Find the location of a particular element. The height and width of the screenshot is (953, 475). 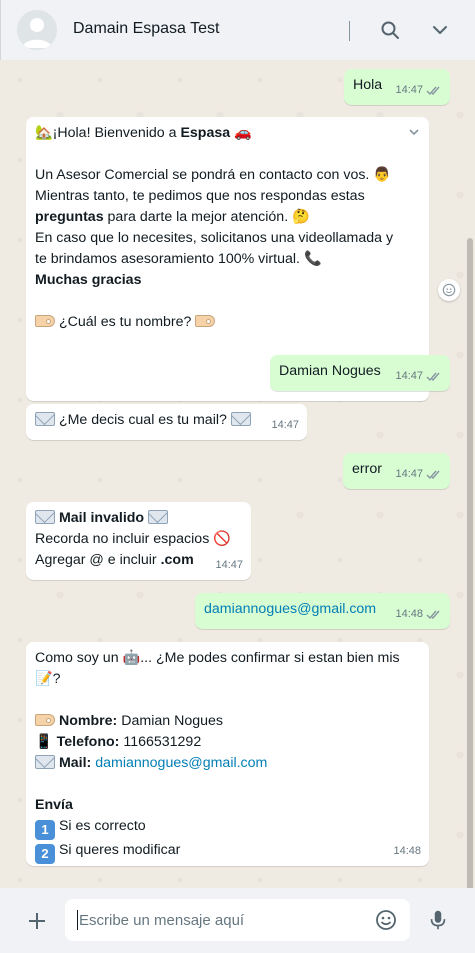

message-line: 2 Si queres modificar is located at coordinates (227, 852).